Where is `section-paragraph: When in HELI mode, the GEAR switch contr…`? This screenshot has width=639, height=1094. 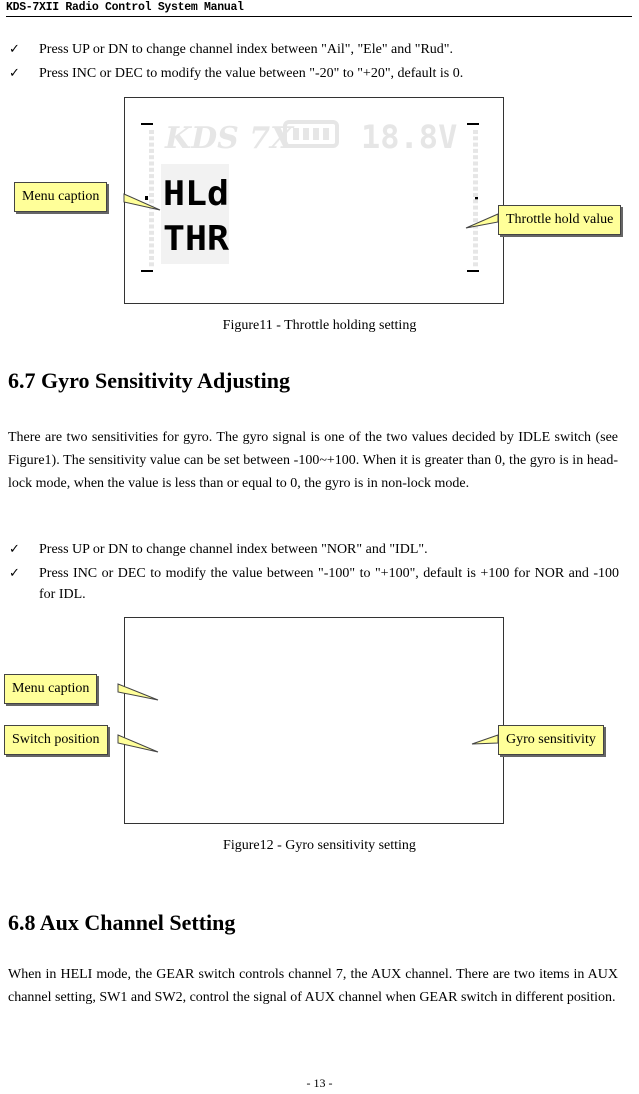
section-paragraph: When in HELI mode, the GEAR switch contr… is located at coordinates (313, 986).